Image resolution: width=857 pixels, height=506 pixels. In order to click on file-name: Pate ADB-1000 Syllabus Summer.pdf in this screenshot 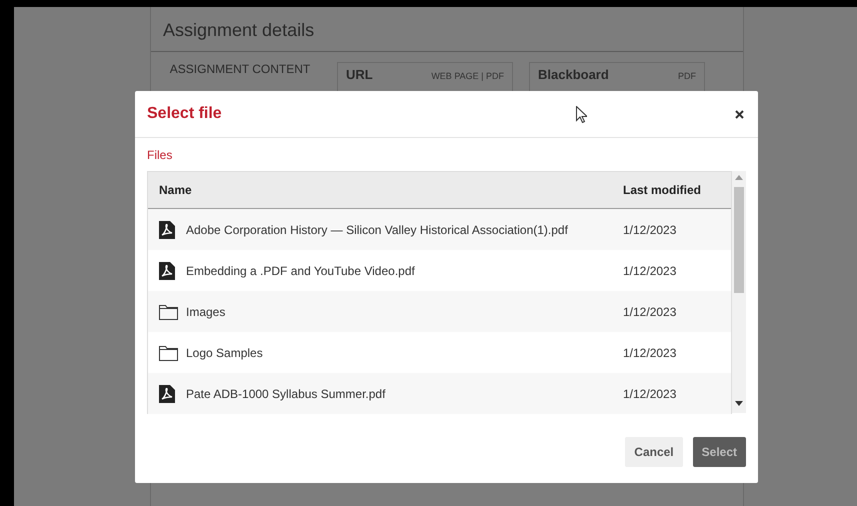, I will do `click(286, 393)`.